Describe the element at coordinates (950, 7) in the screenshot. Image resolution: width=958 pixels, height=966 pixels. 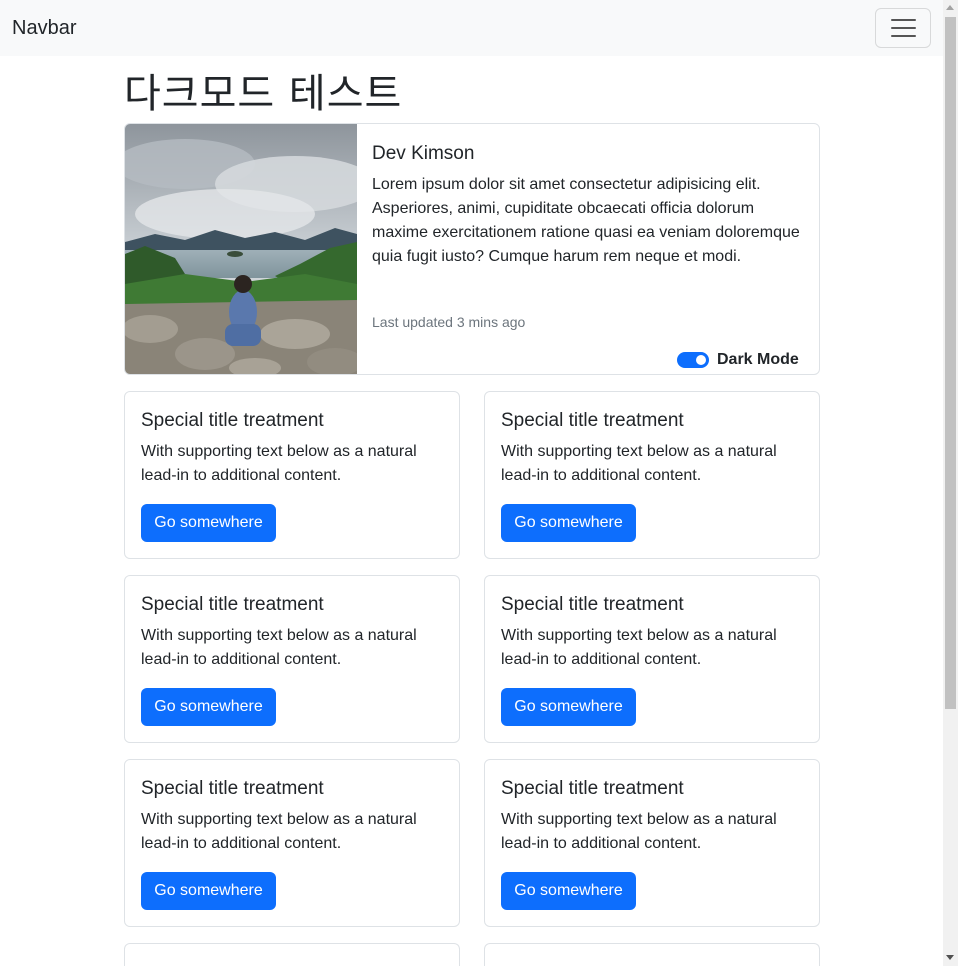
I see `scroll-up-arrow-icon` at that location.